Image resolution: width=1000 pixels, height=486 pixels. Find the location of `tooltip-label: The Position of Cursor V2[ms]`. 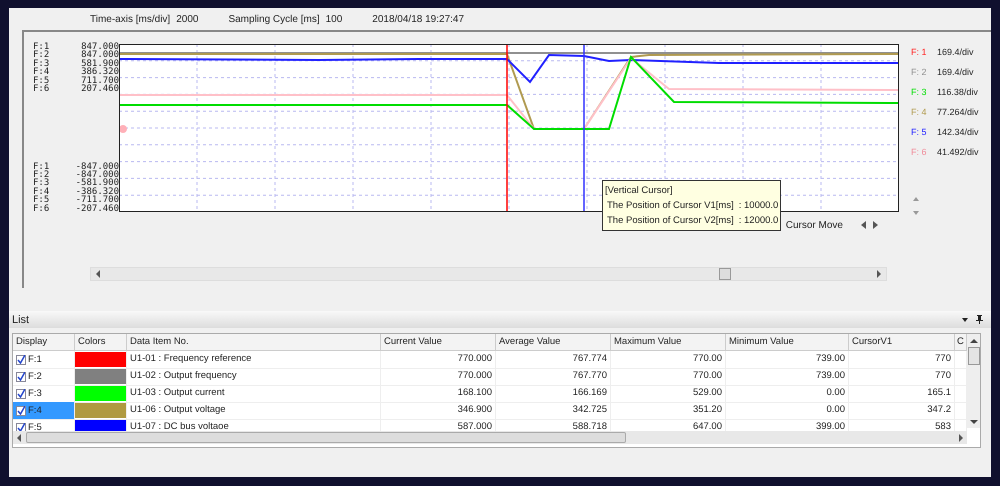

tooltip-label: The Position of Cursor V2[ms] is located at coordinates (670, 221).